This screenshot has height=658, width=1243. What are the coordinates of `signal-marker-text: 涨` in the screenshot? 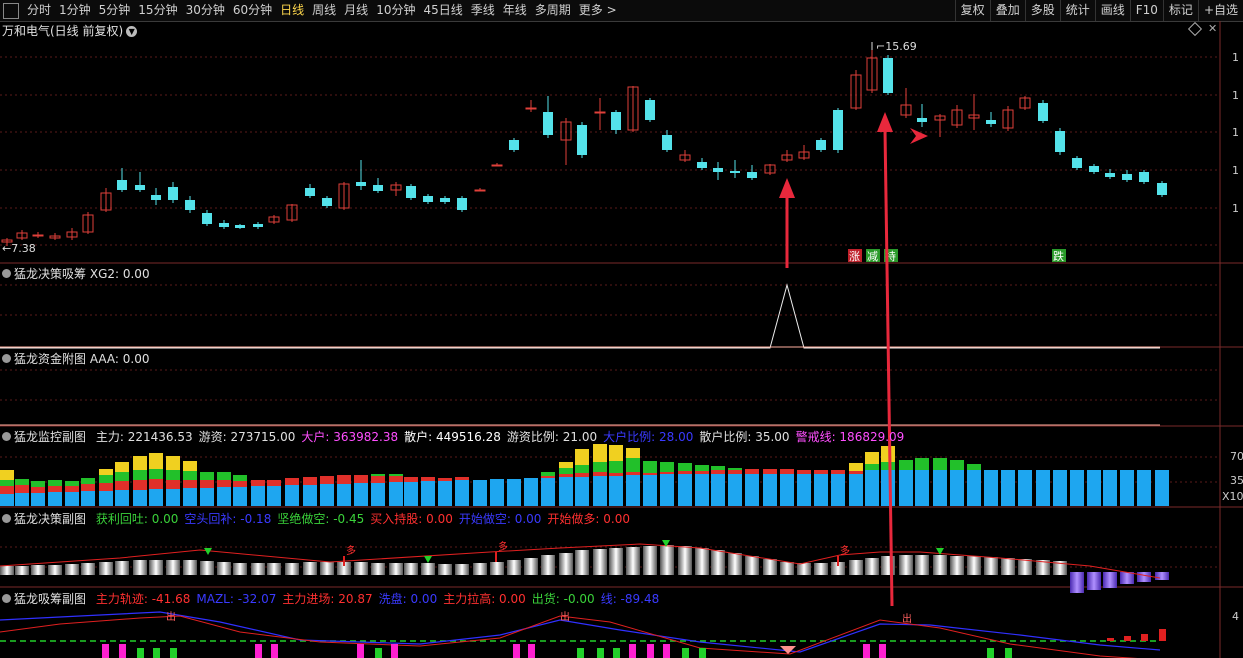 It's located at (854, 256).